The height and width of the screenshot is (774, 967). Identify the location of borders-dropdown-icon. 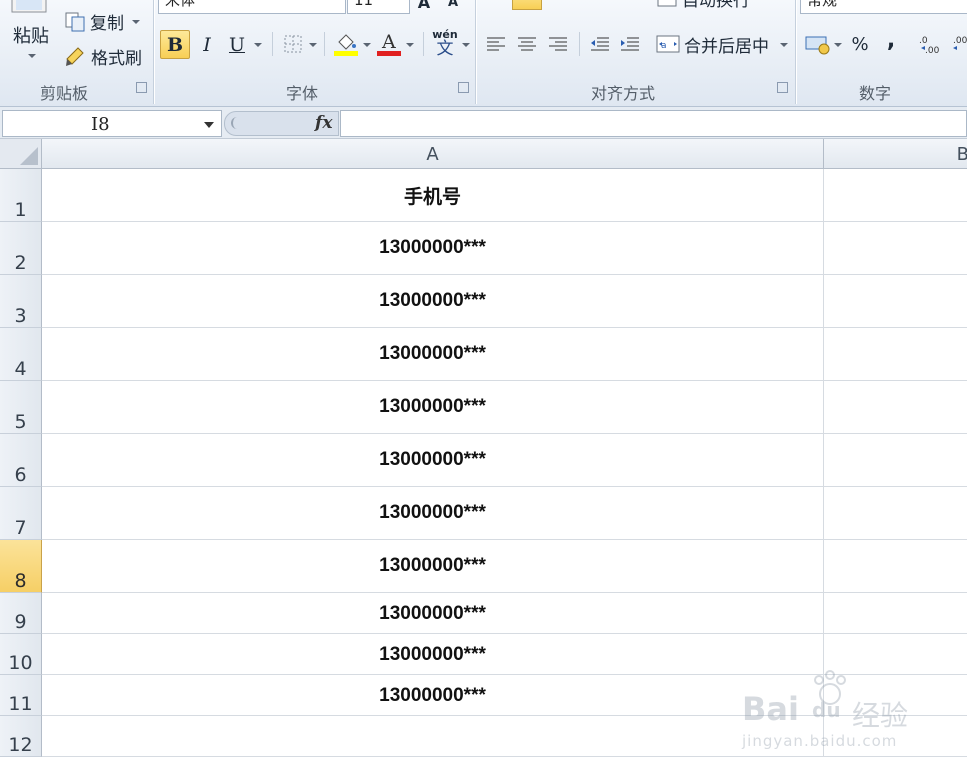
(313, 45).